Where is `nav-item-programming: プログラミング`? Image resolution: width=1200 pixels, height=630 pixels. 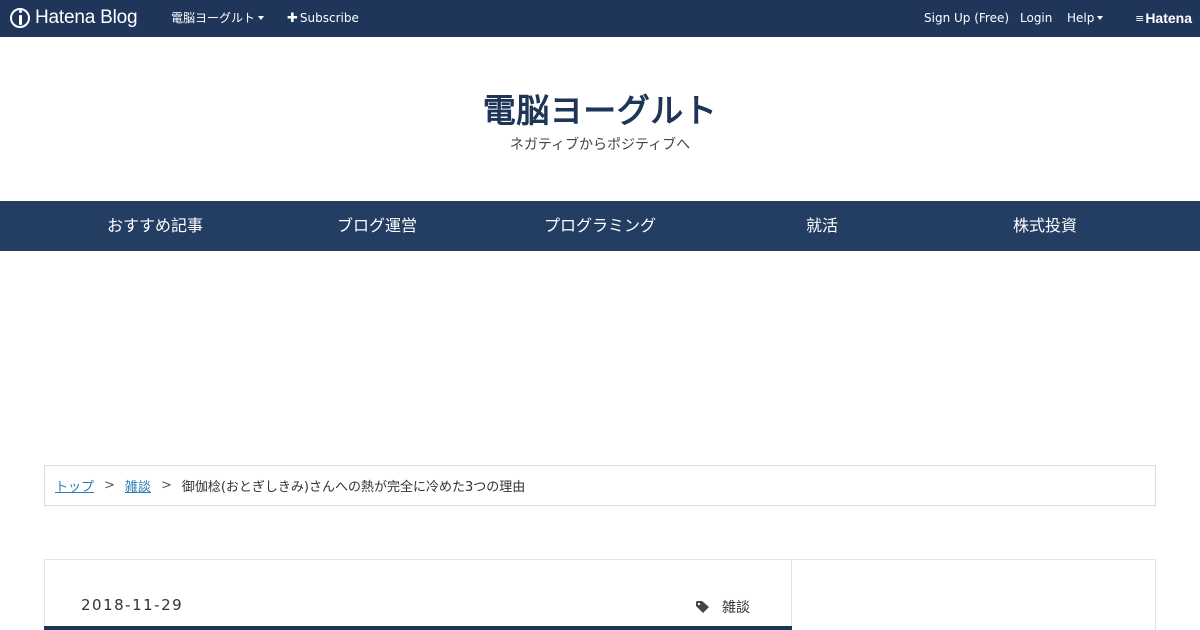
nav-item-programming: プログラミング is located at coordinates (600, 226).